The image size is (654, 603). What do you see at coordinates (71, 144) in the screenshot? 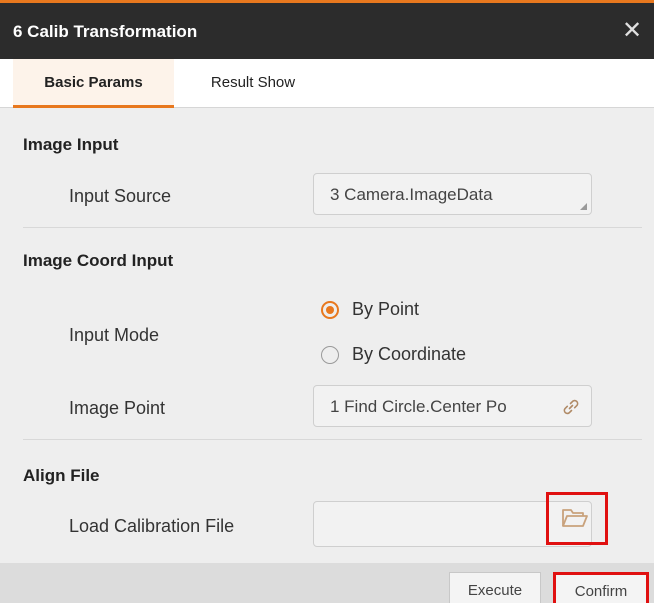
I see `section-title-image-input: Image Input` at bounding box center [71, 144].